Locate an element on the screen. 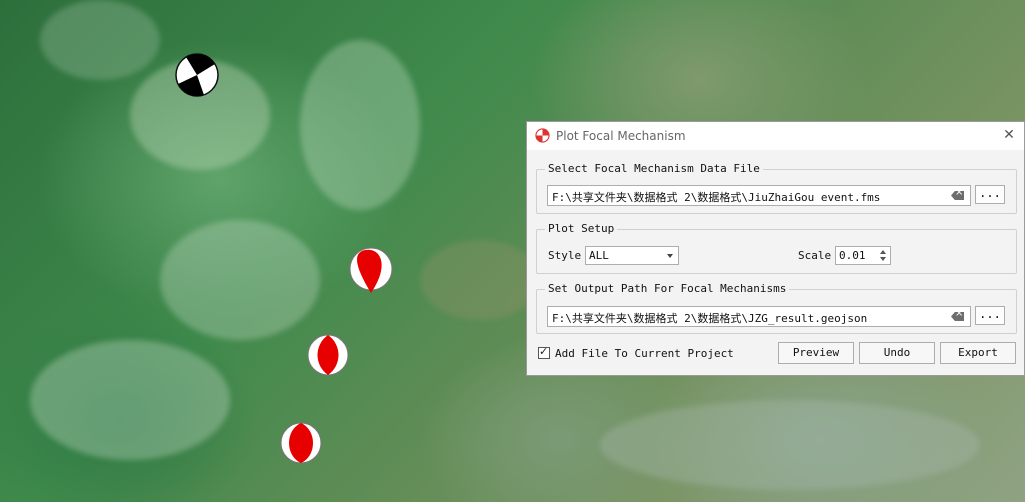 The height and width of the screenshot is (502, 1025). chevron-down-icon is located at coordinates (670, 256).